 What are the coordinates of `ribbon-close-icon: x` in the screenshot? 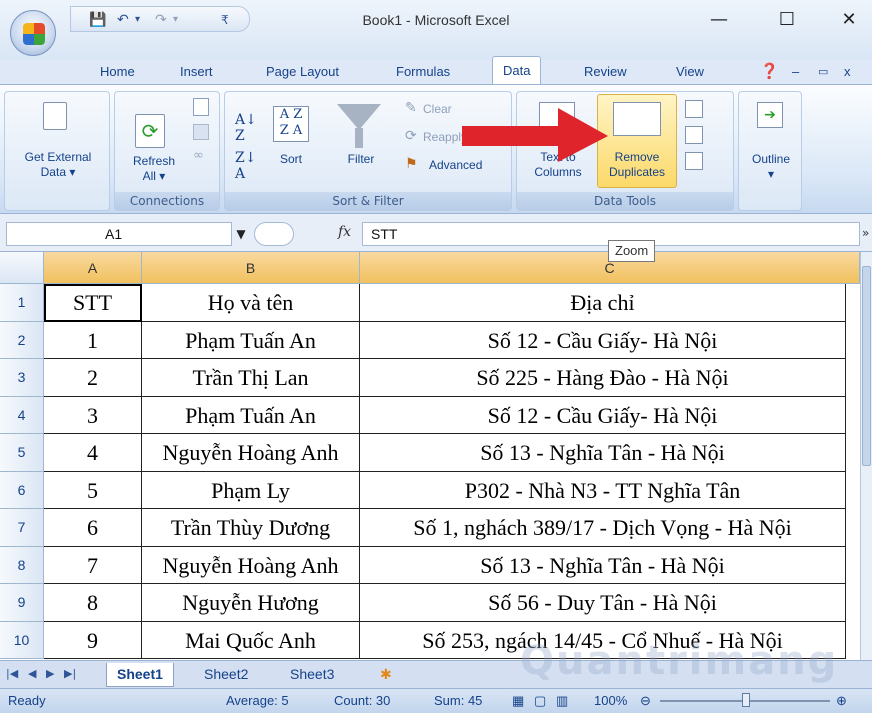 It's located at (847, 72).